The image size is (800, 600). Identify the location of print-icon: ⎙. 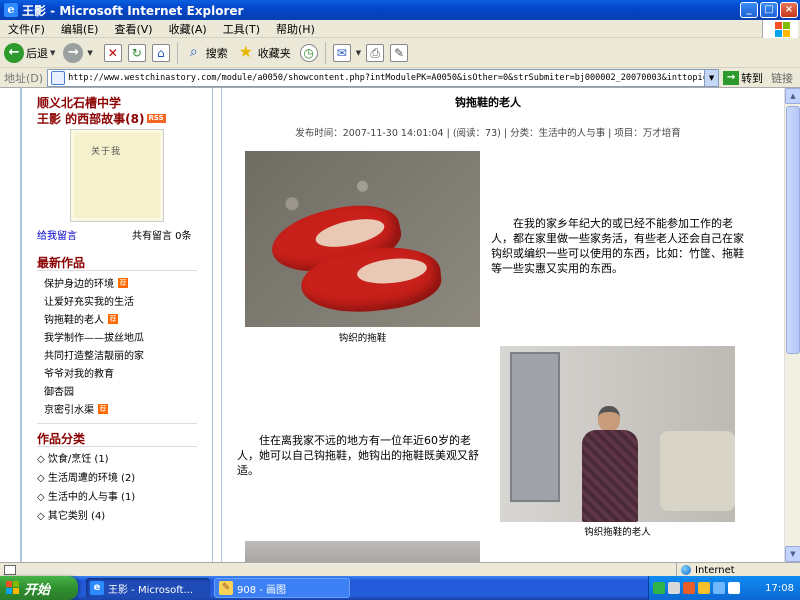
(375, 52).